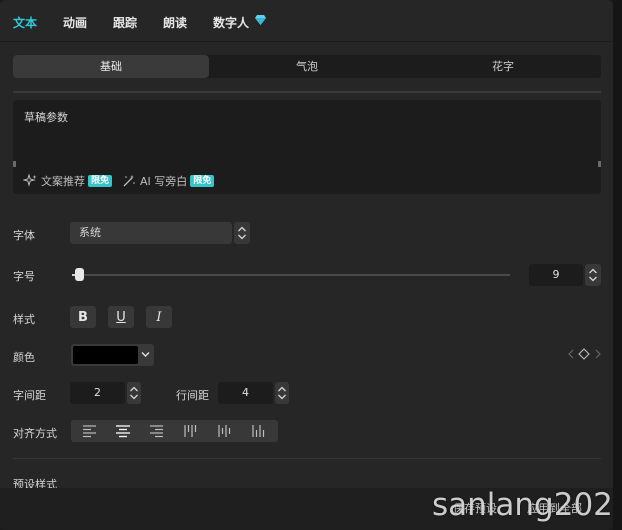 This screenshot has width=622, height=530. What do you see at coordinates (119, 181) in the screenshot?
I see `ai-tools-row: 文案推荐 限免 AI 写旁白 限免` at bounding box center [119, 181].